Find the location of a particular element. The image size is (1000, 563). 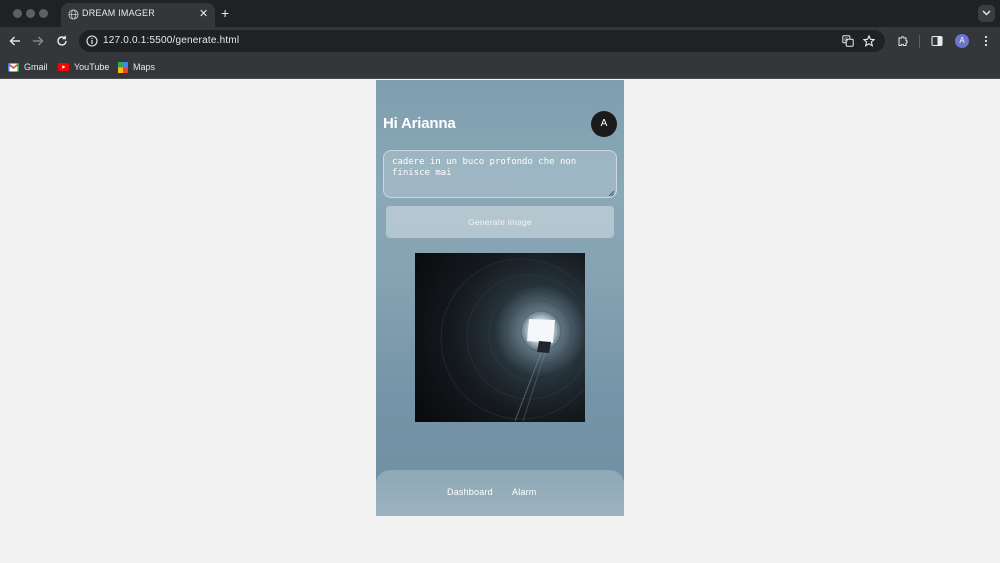

generated-image is located at coordinates (500, 337).